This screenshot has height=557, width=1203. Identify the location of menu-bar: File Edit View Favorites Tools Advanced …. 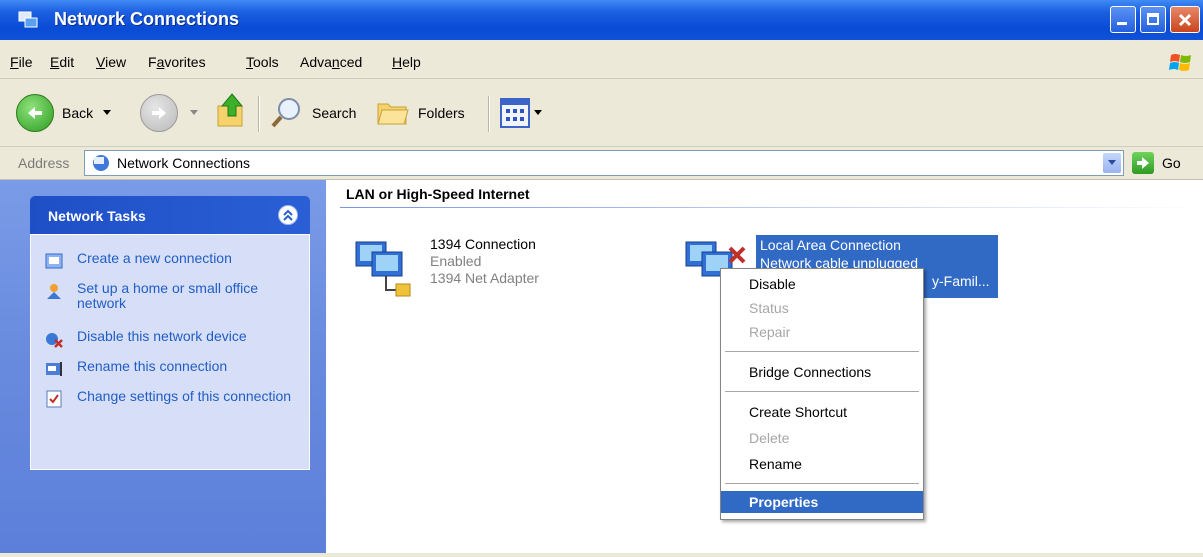
(601, 62).